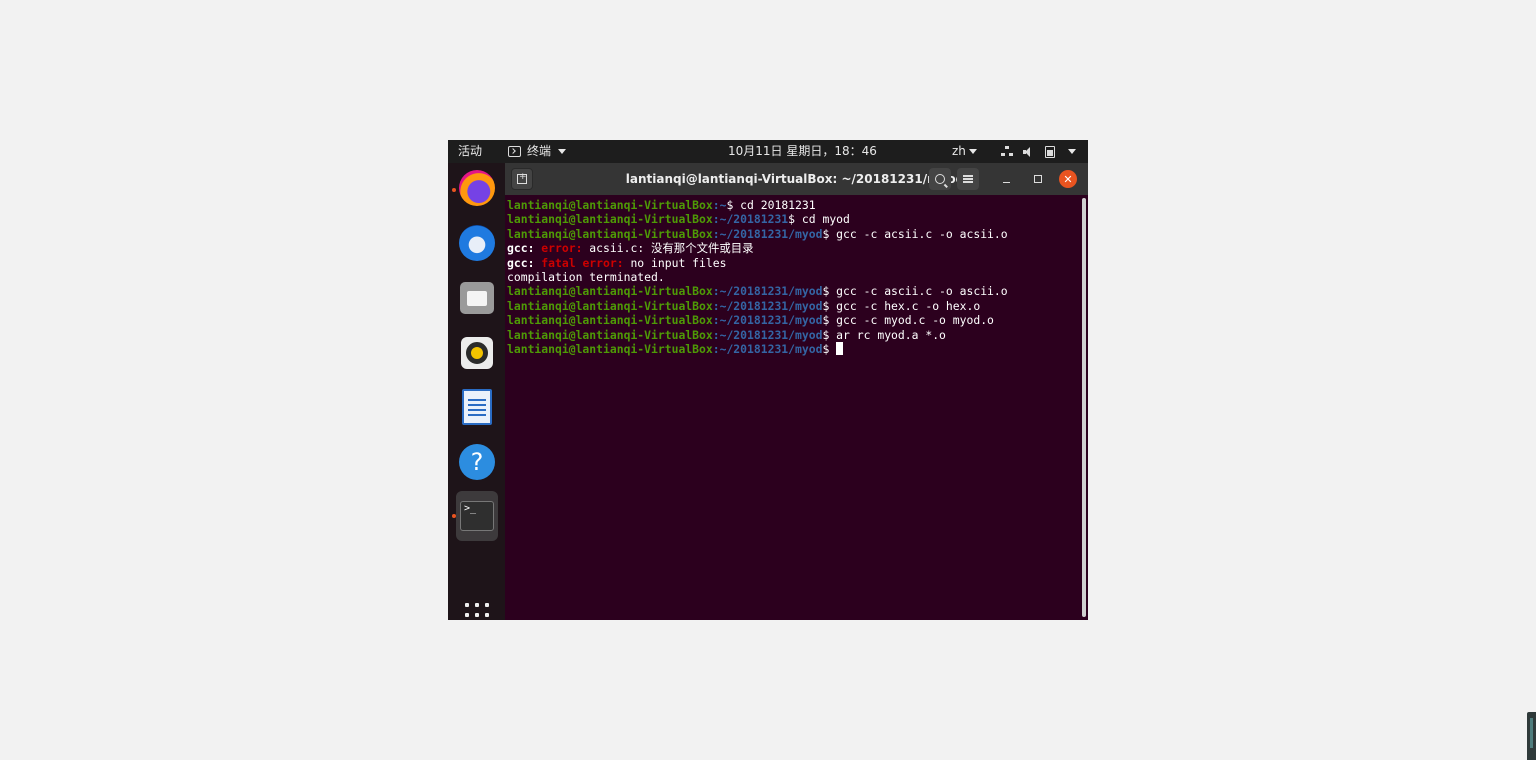 The width and height of the screenshot is (1536, 760). What do you see at coordinates (719, 205) in the screenshot?
I see `prompt-path: :~` at bounding box center [719, 205].